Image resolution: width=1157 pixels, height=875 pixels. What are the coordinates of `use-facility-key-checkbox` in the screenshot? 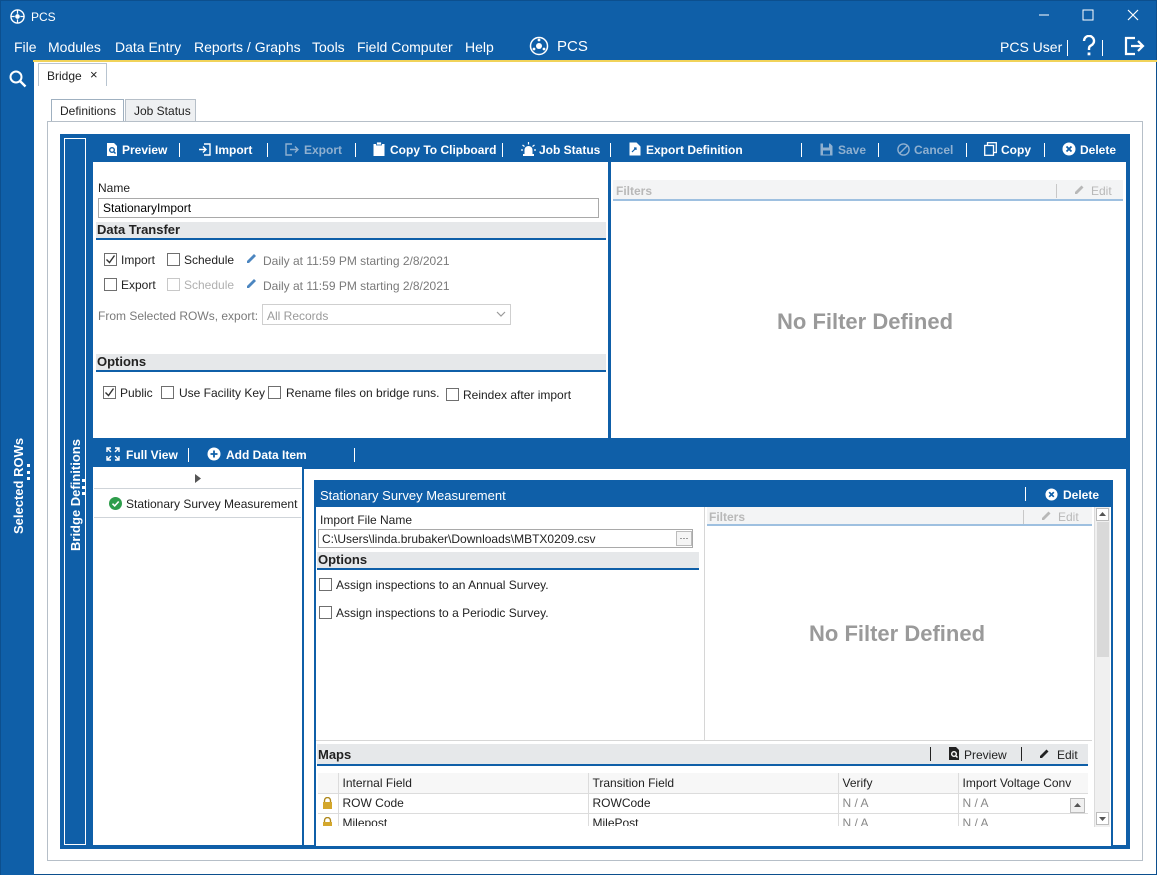 It's located at (167, 392).